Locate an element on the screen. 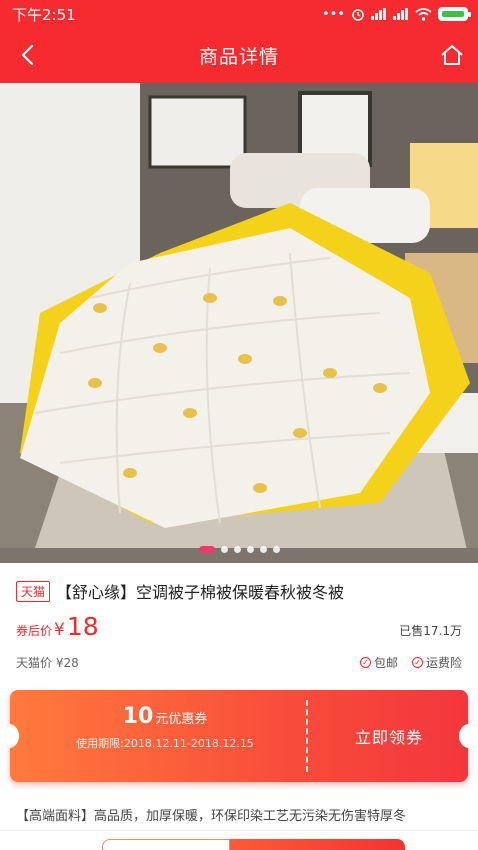 Image resolution: width=478 pixels, height=850 pixels. product-title: 【舒心缘】空调被子棉被保暖春秋被冬被 is located at coordinates (200, 592).